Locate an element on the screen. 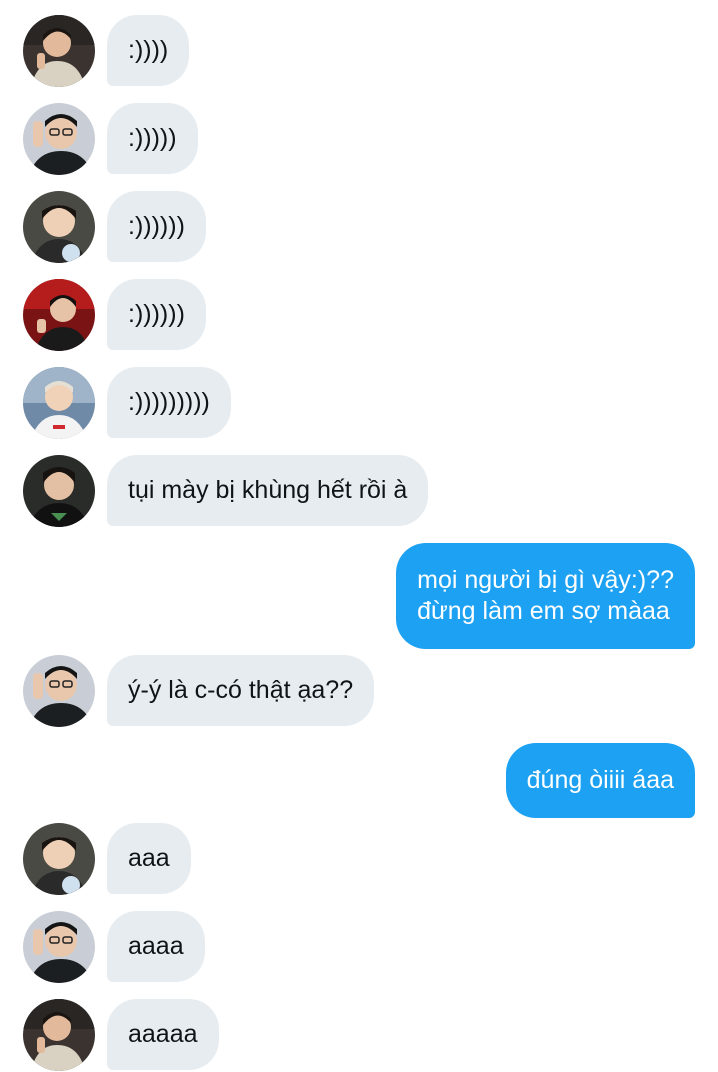  message-line: mọi người bị gì vậy:)?? is located at coordinates (545, 580).